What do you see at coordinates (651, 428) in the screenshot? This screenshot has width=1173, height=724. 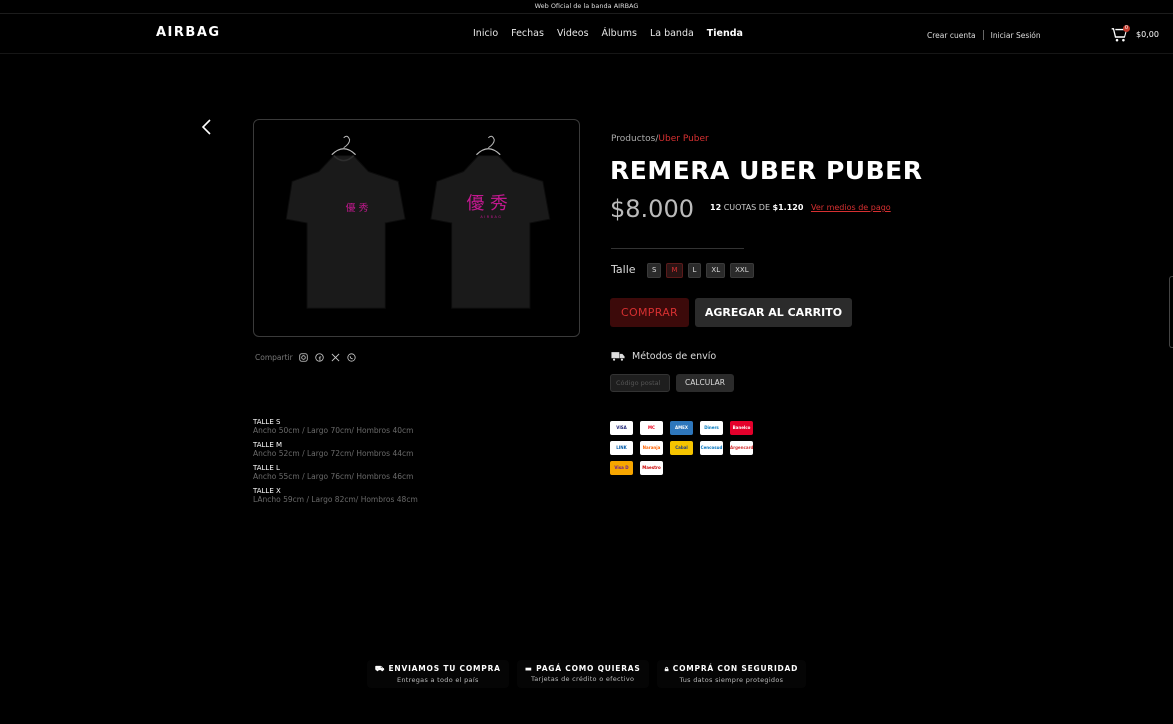 I see `payment-logo: MC` at bounding box center [651, 428].